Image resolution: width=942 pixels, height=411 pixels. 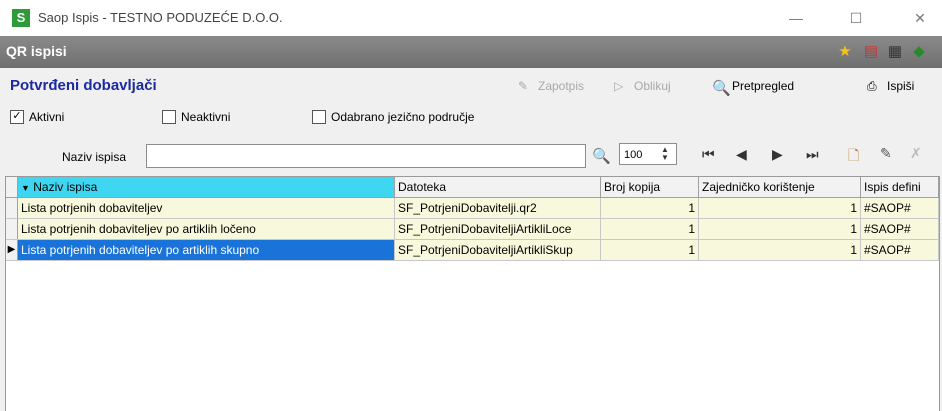 What do you see at coordinates (366, 156) in the screenshot?
I see `search-input` at bounding box center [366, 156].